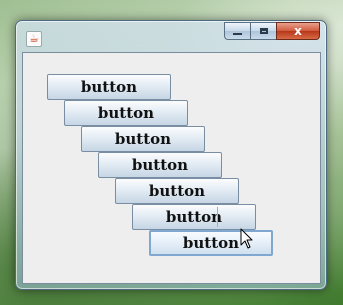 The height and width of the screenshot is (305, 343). I want to click on maximize-icon, so click(263, 31).